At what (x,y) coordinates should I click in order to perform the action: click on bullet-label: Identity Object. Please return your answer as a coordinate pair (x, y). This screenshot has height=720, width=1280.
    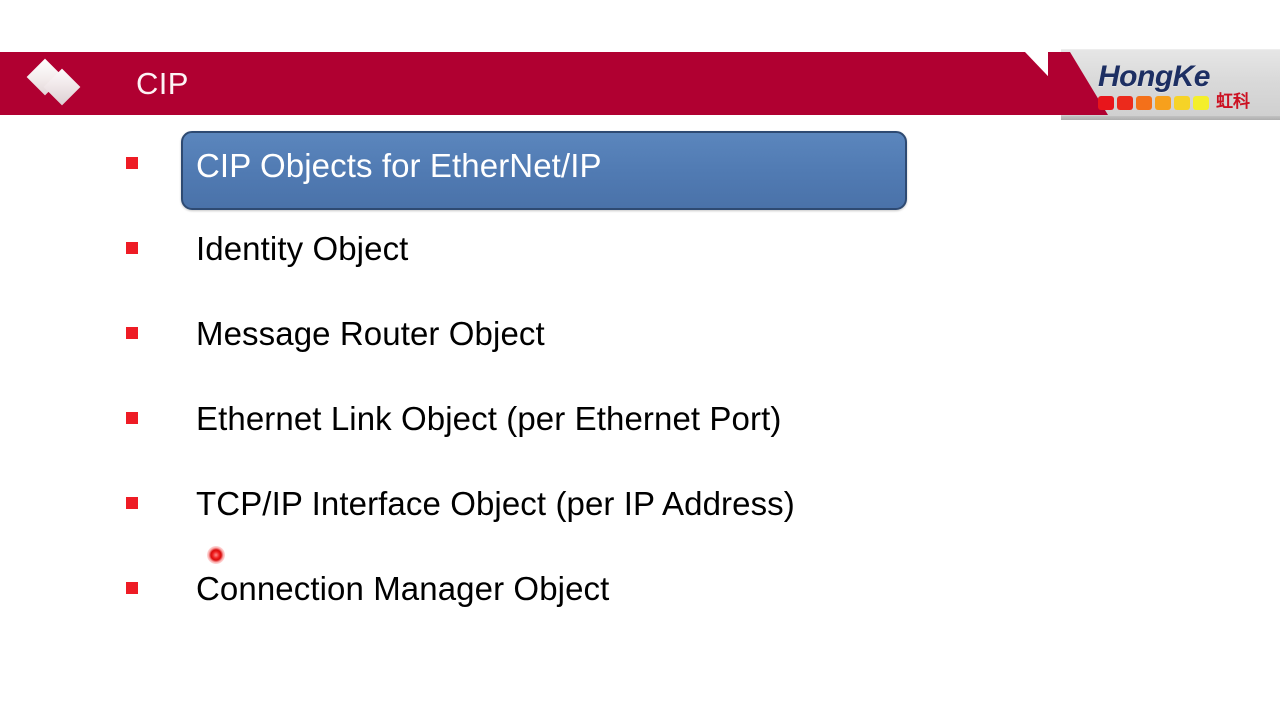
    Looking at the image, I should click on (302, 248).